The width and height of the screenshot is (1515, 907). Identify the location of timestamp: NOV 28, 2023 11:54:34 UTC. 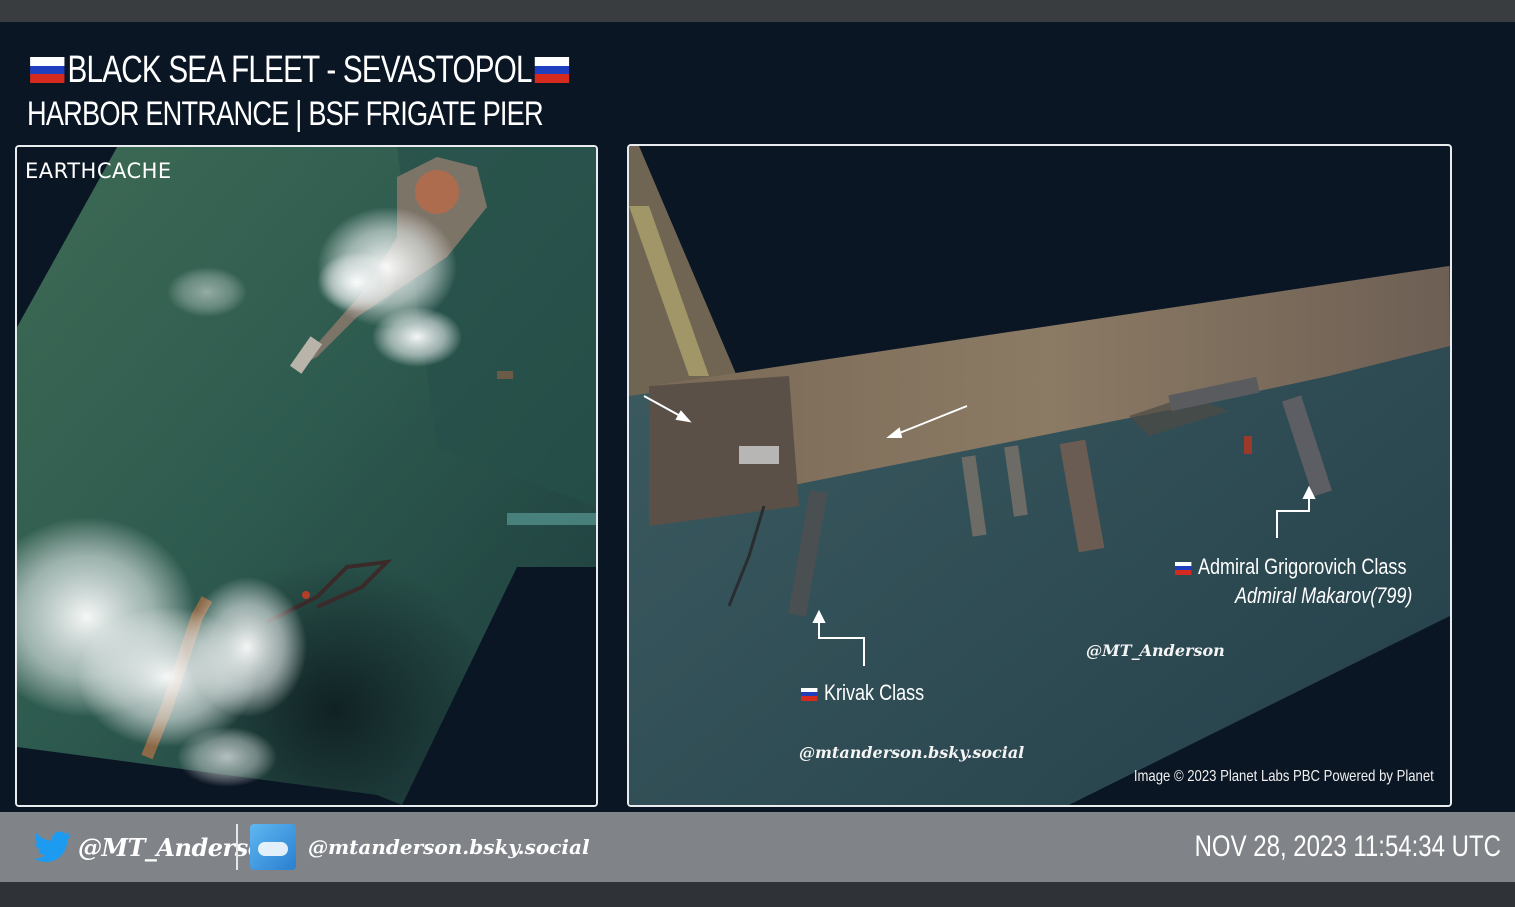
(1347, 846).